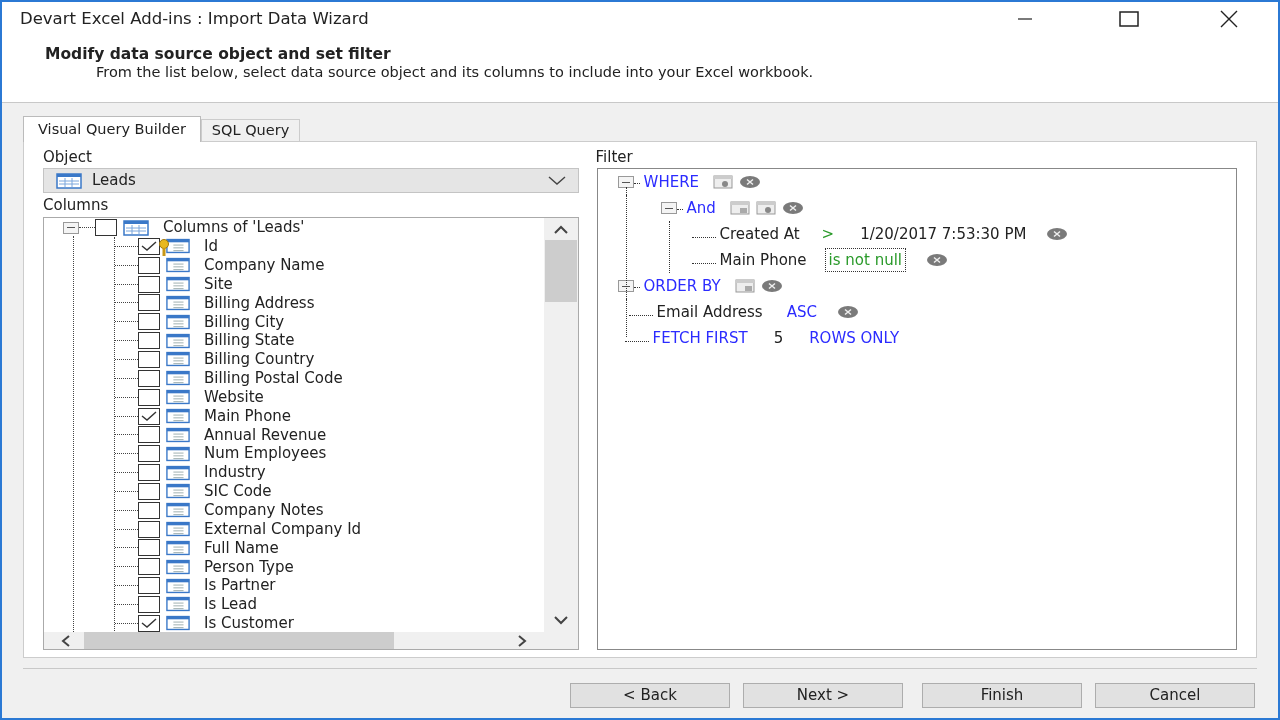 The height and width of the screenshot is (720, 1280). Describe the element at coordinates (828, 234) in the screenshot. I see `condition-operator: >` at that location.